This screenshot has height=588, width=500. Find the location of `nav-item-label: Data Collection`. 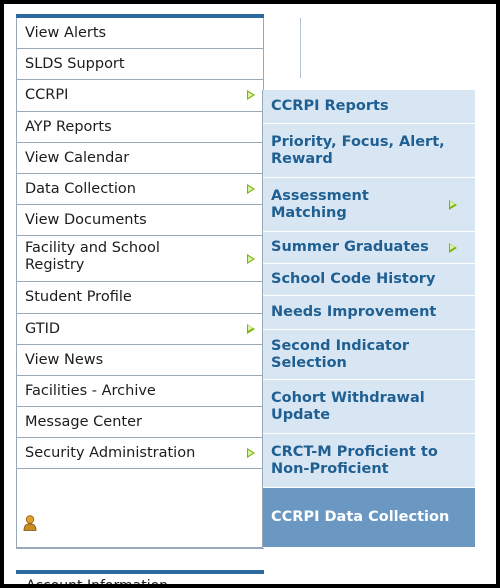

nav-item-label: Data Collection is located at coordinates (80, 189).